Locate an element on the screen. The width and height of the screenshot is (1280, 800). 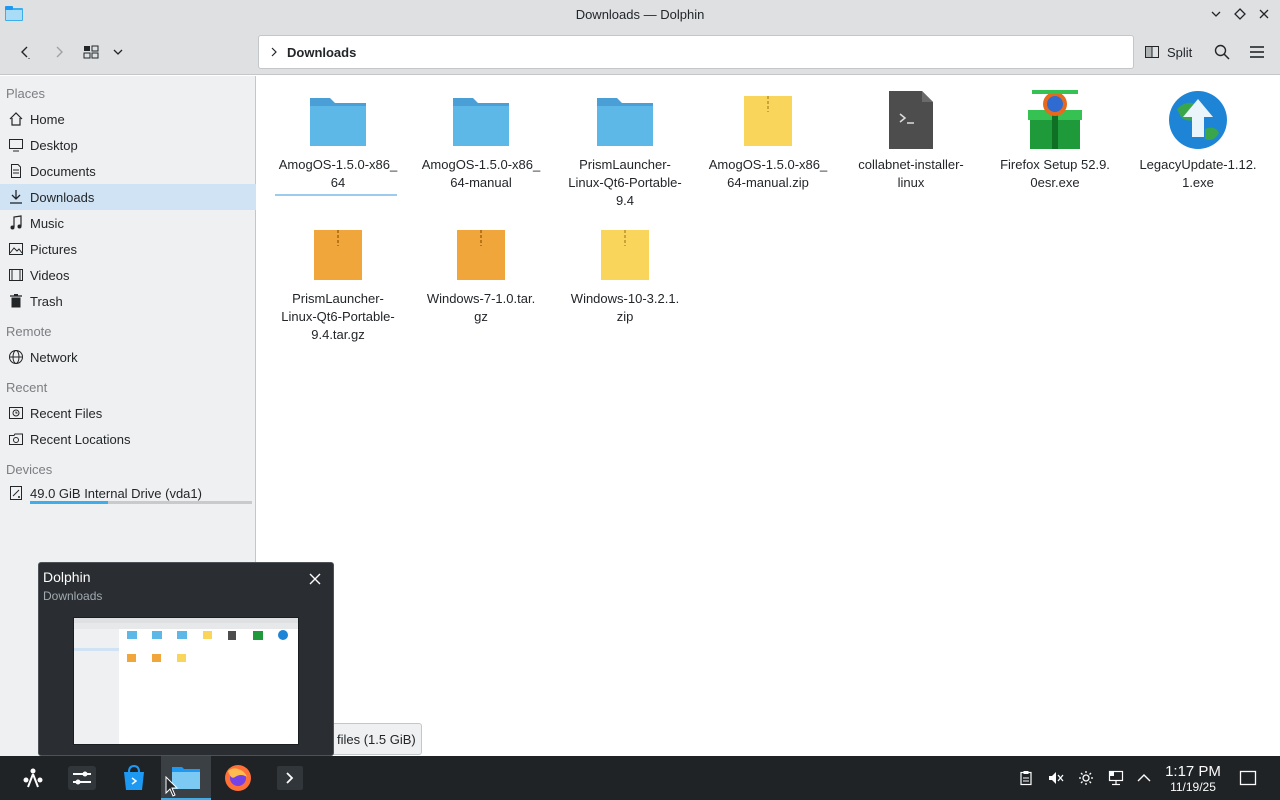
sidebar-item-label: Network is located at coordinates (54, 357).